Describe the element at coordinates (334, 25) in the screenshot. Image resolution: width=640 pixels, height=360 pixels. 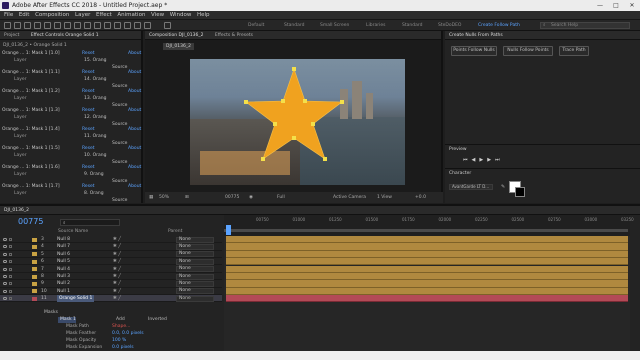
I see `workspace-small-screen: Small Screen` at that location.